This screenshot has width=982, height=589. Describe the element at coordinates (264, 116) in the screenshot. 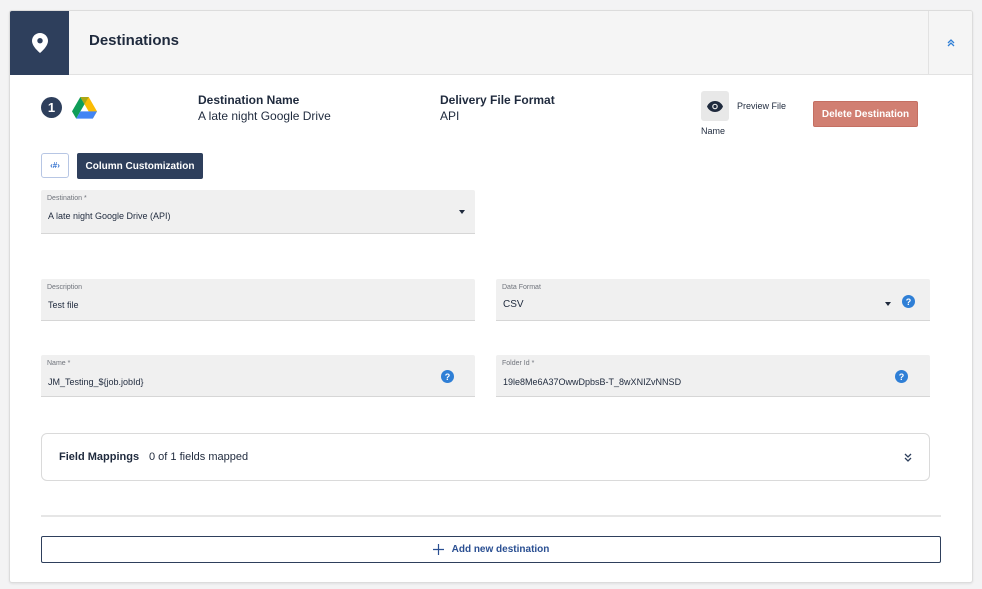

I see `destination-name-value: A late night Google Drive` at that location.